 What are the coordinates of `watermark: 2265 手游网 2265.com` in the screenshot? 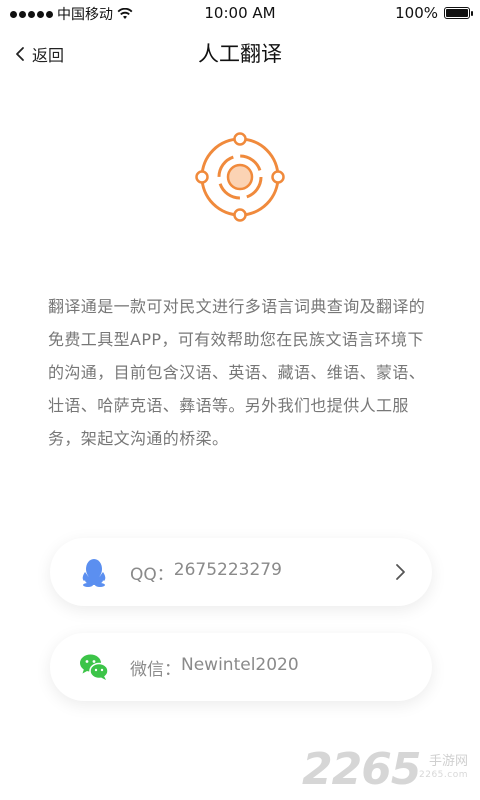 It's located at (387, 769).